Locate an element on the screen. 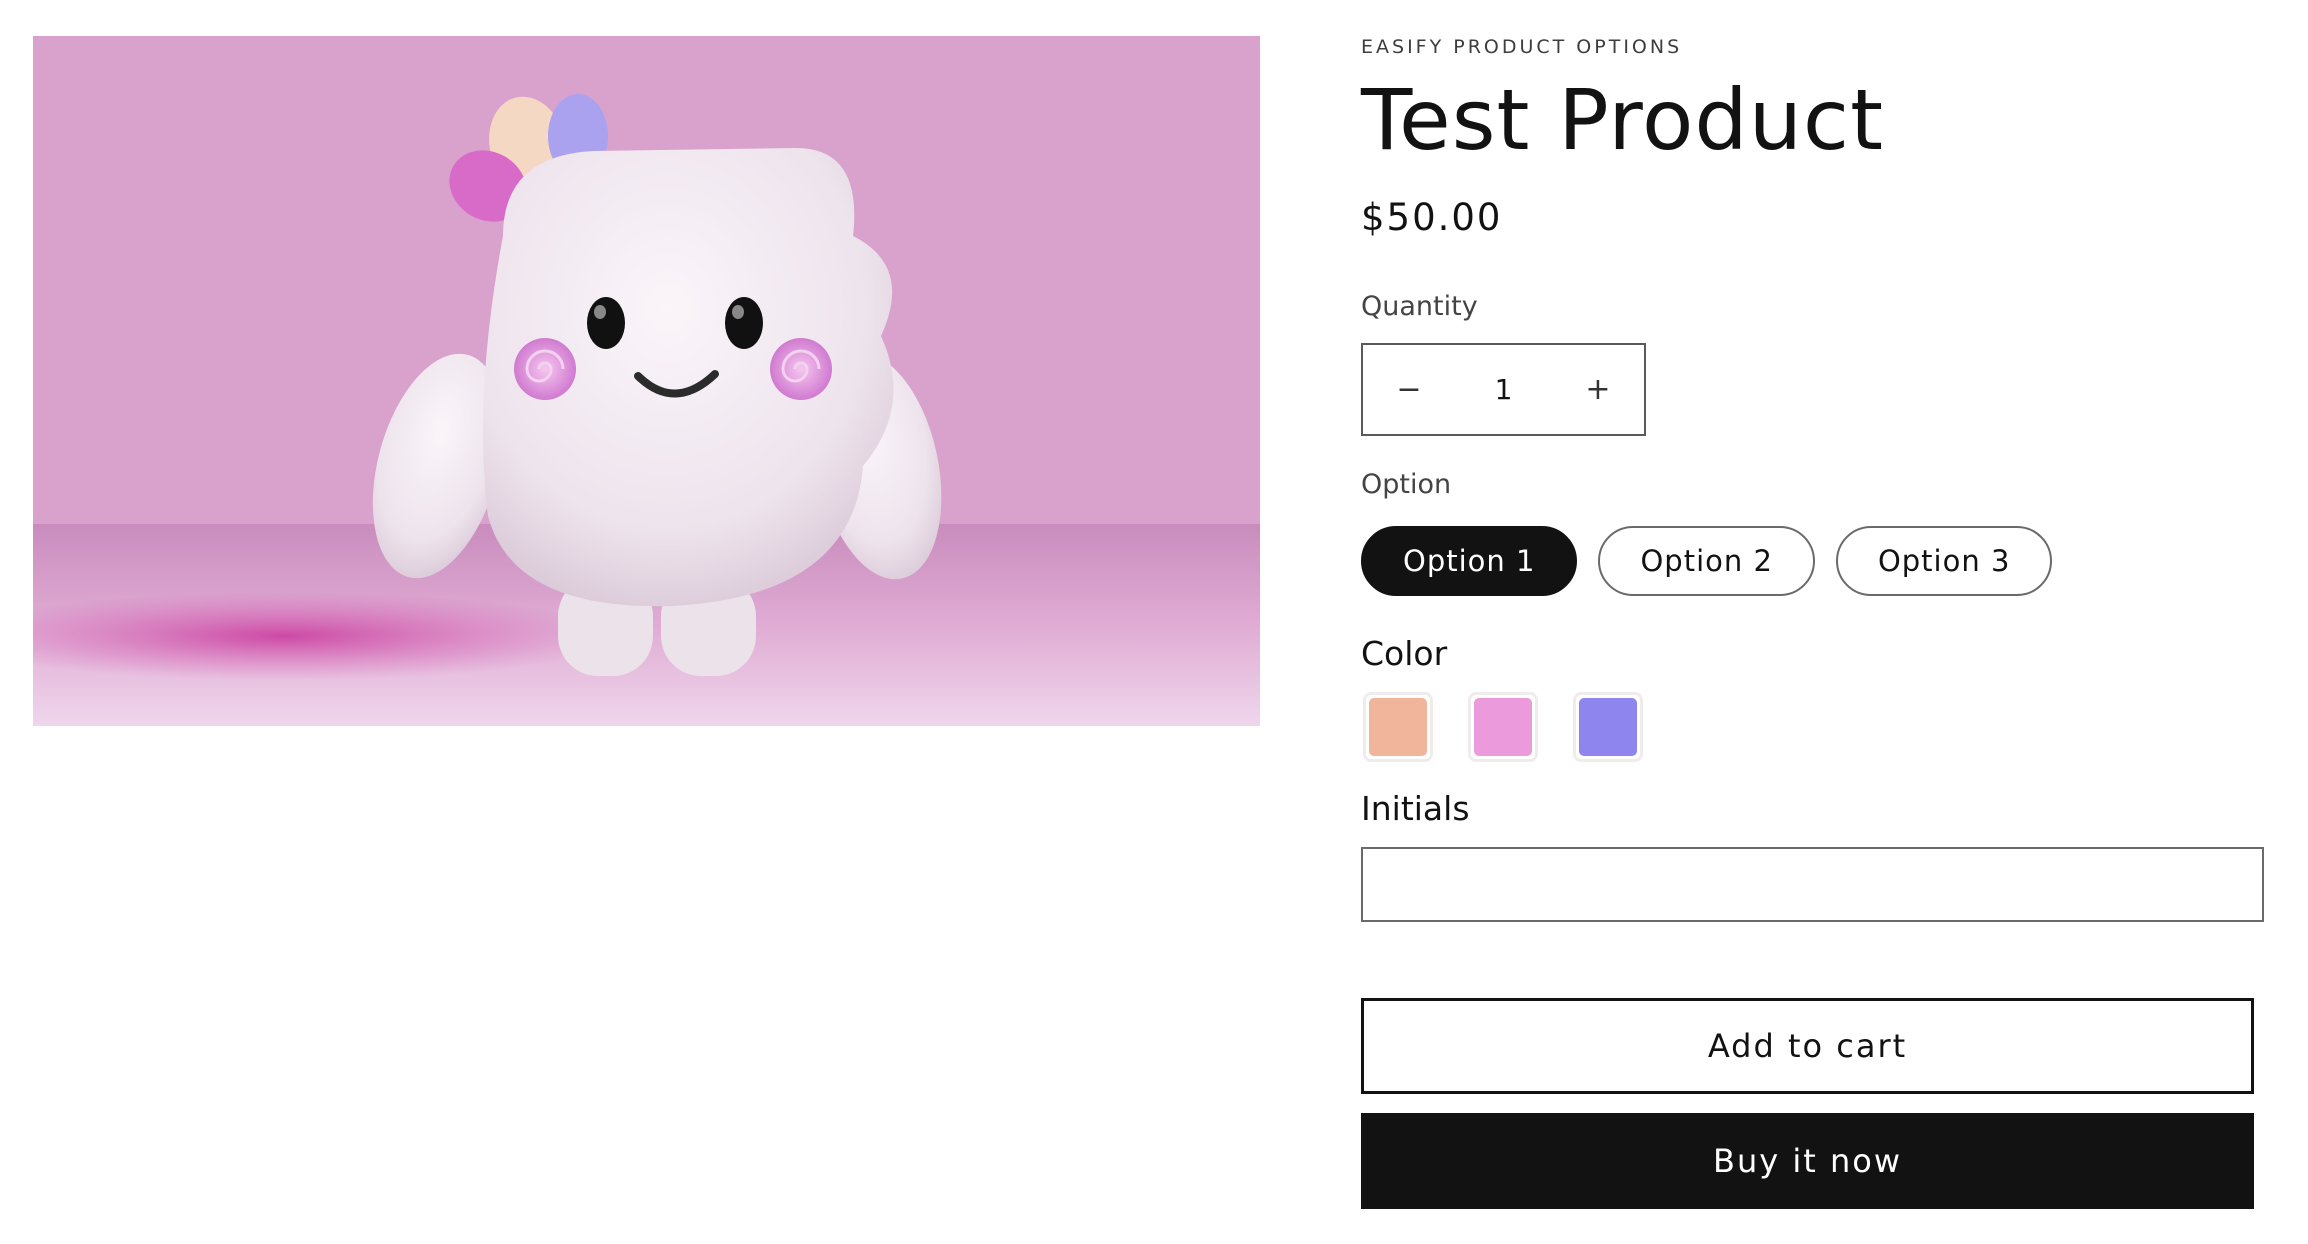  color-swatch-purple is located at coordinates (1608, 727).